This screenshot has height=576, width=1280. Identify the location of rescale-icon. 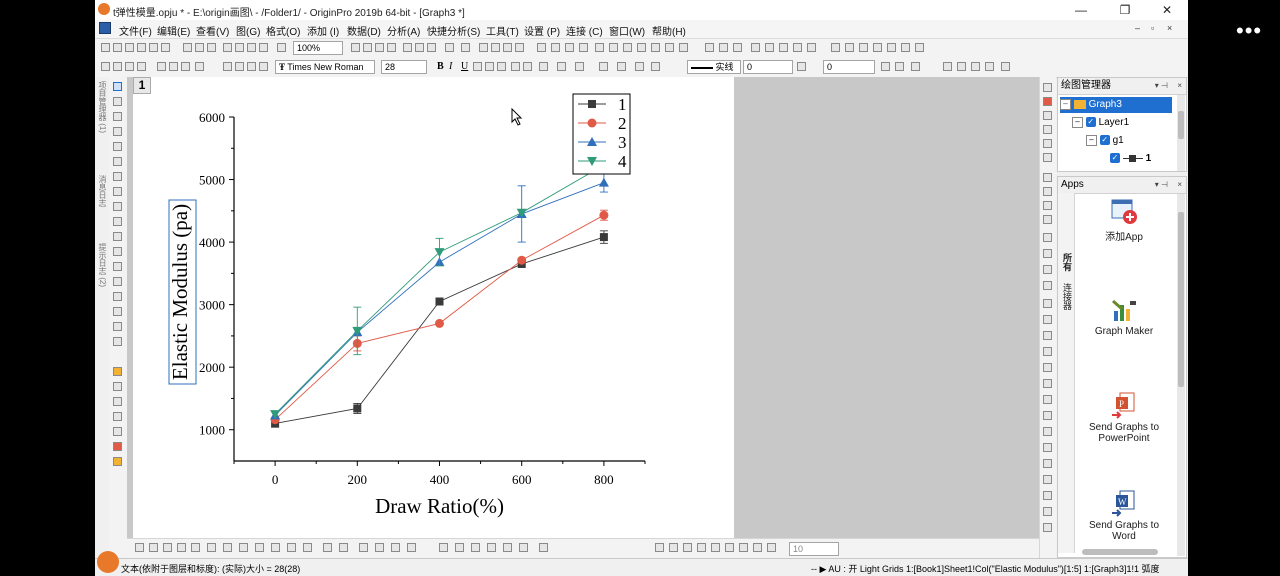
(755, 47).